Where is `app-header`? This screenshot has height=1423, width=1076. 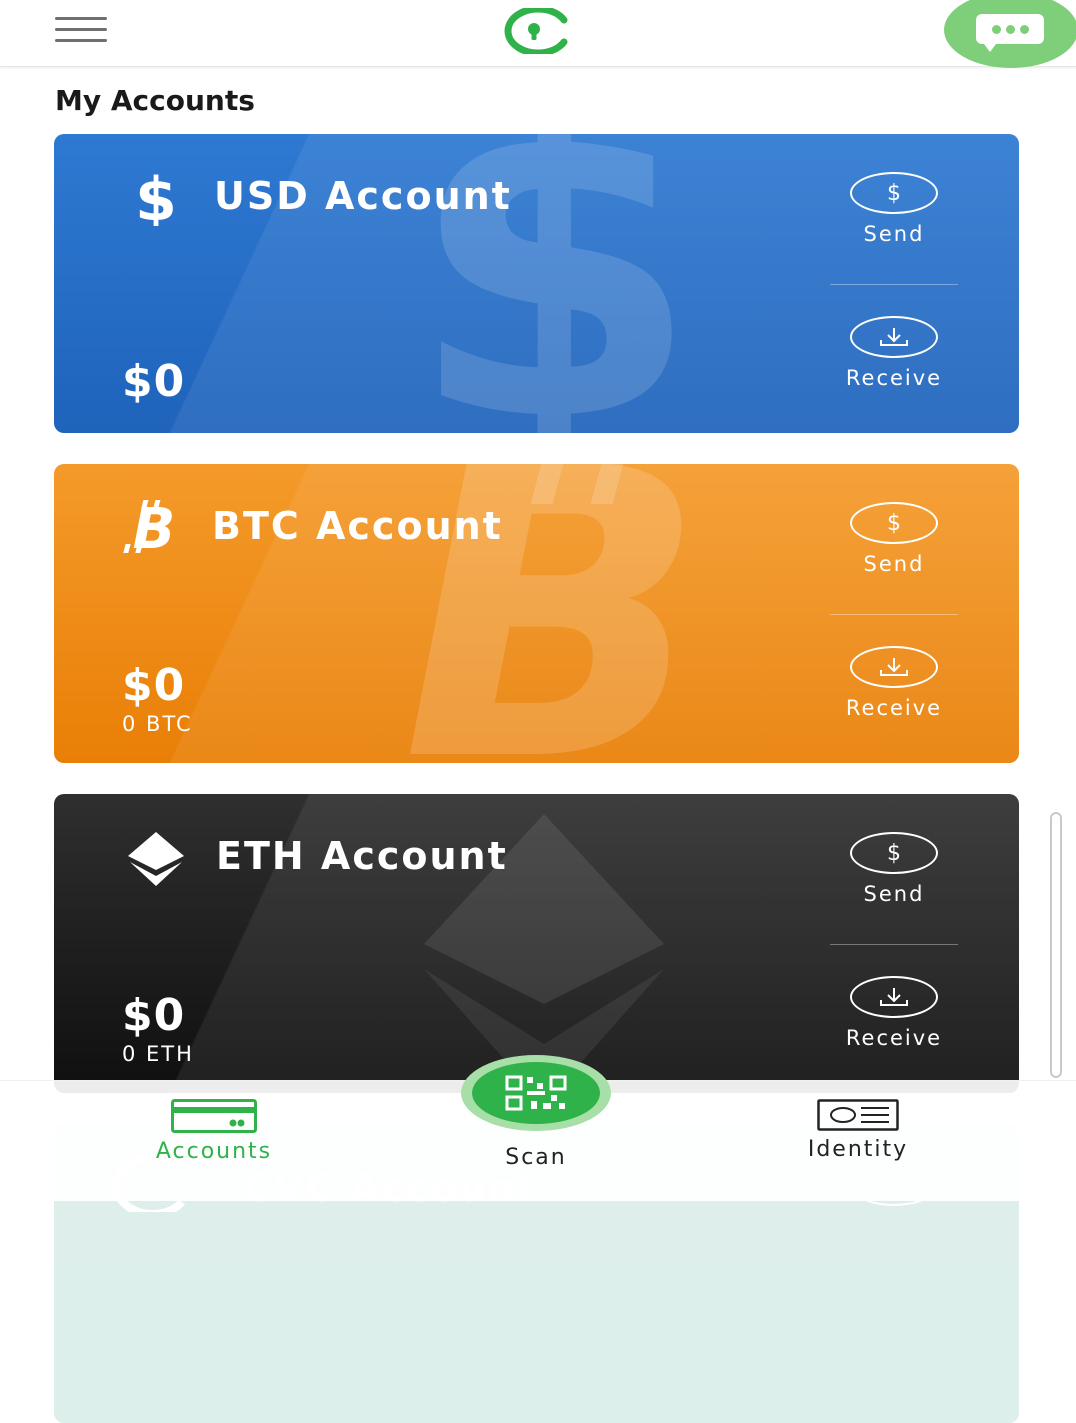
app-header is located at coordinates (538, 34).